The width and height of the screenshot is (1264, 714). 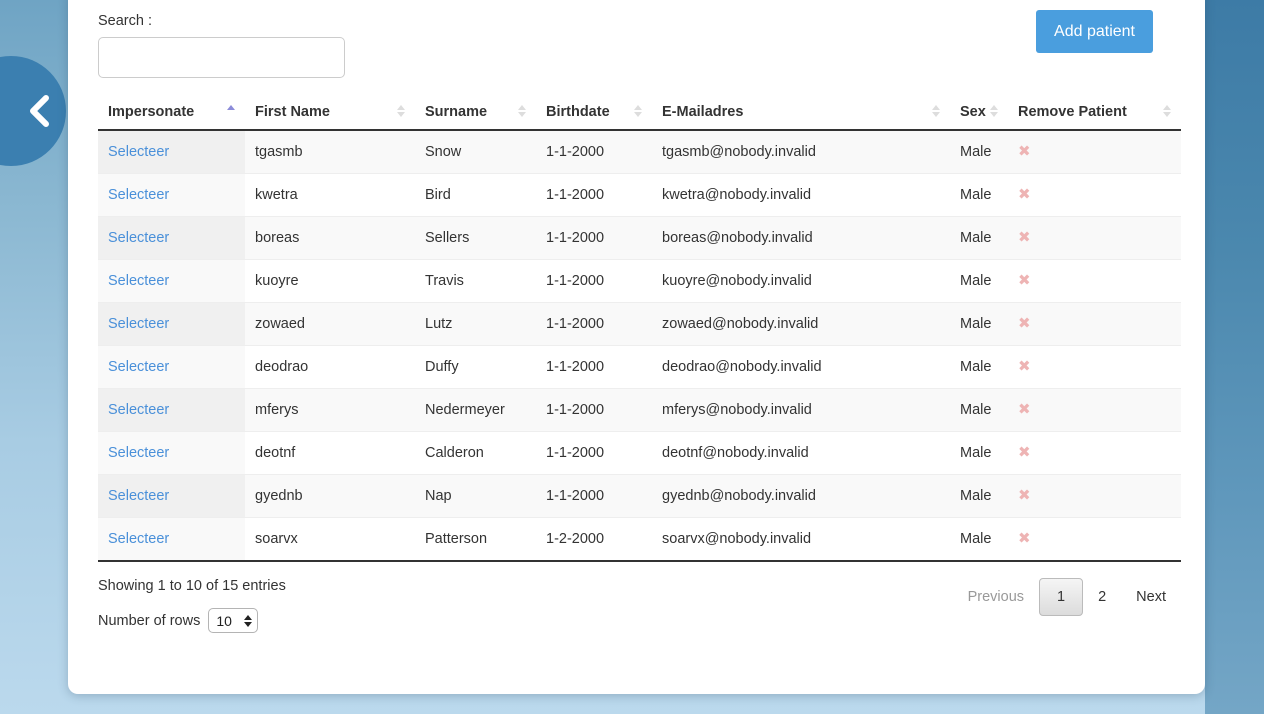 What do you see at coordinates (801, 195) in the screenshot?
I see `cell-email: kwetra@nobody.invalid` at bounding box center [801, 195].